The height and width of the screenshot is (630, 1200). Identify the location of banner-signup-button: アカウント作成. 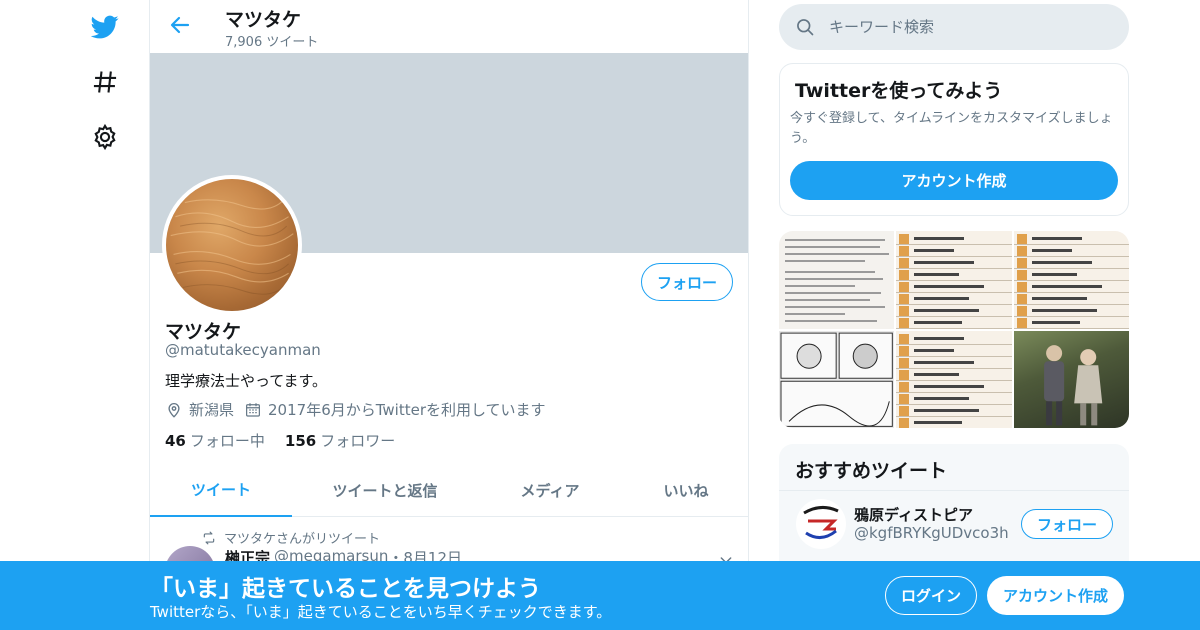
(1055, 595).